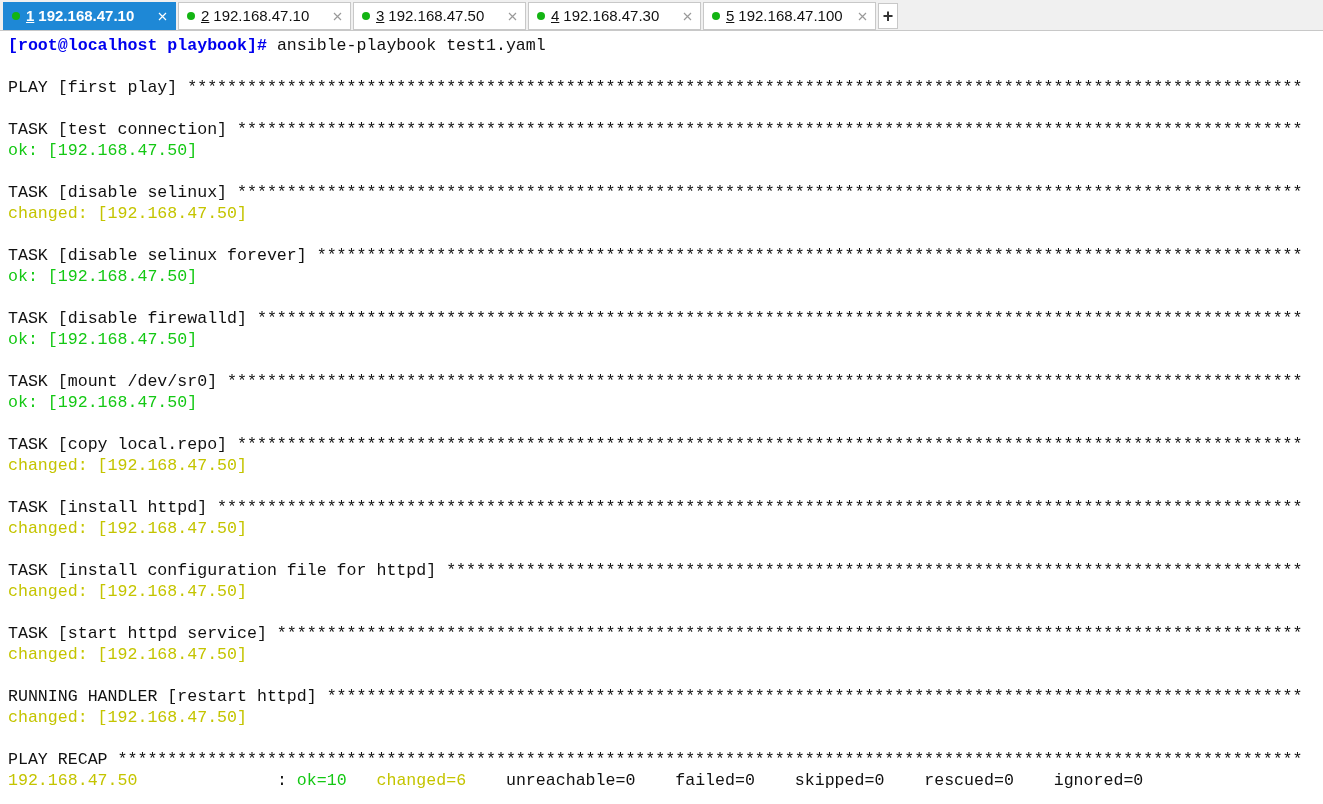  I want to click on output-text: TASK [mount /dev/sr0] ************************************************************************************************************, so click(655, 381).